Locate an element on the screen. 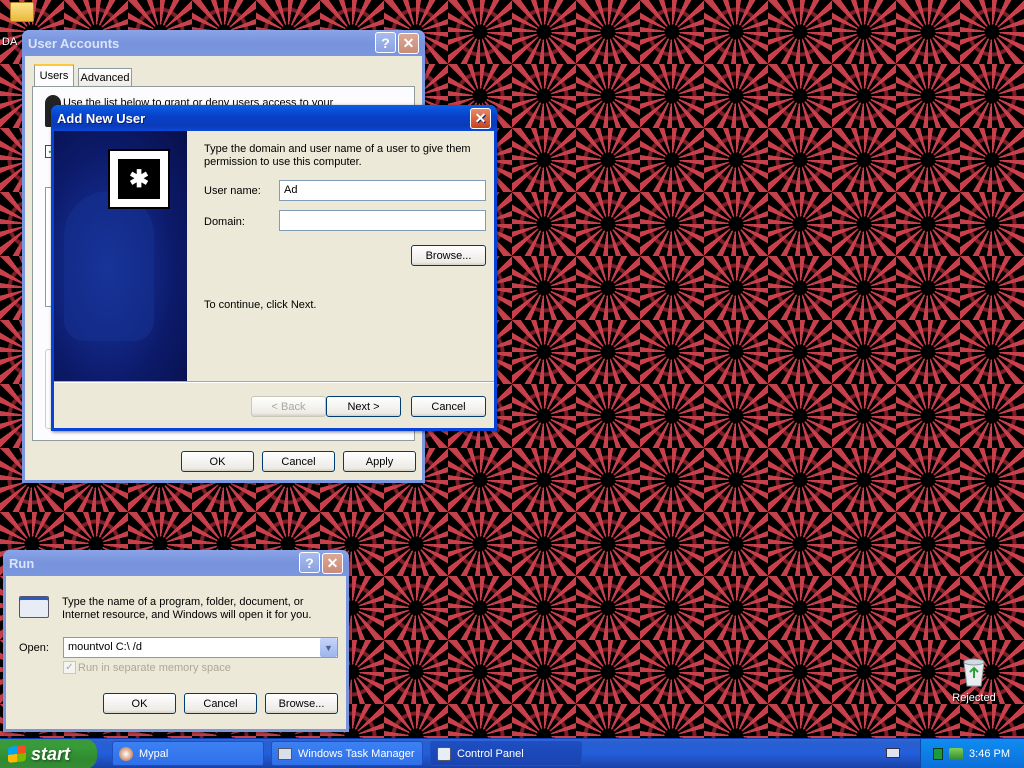 Image resolution: width=1024 pixels, height=768 pixels. next-button: Next > is located at coordinates (363, 406).